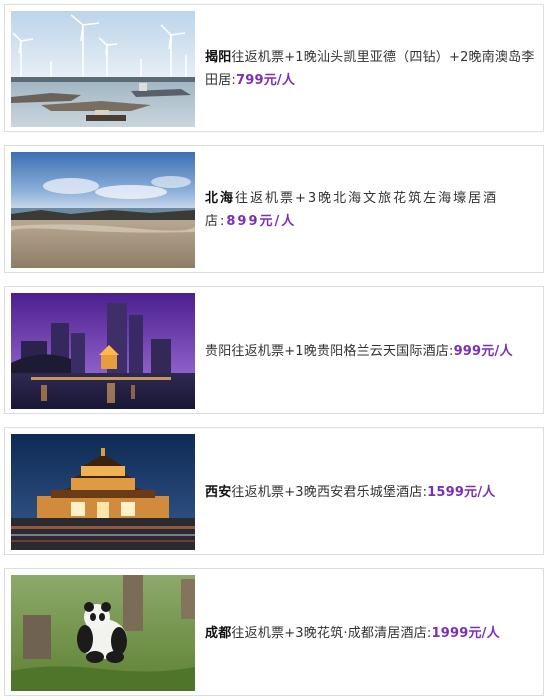  I want to click on destination-city: 西安, so click(218, 492).